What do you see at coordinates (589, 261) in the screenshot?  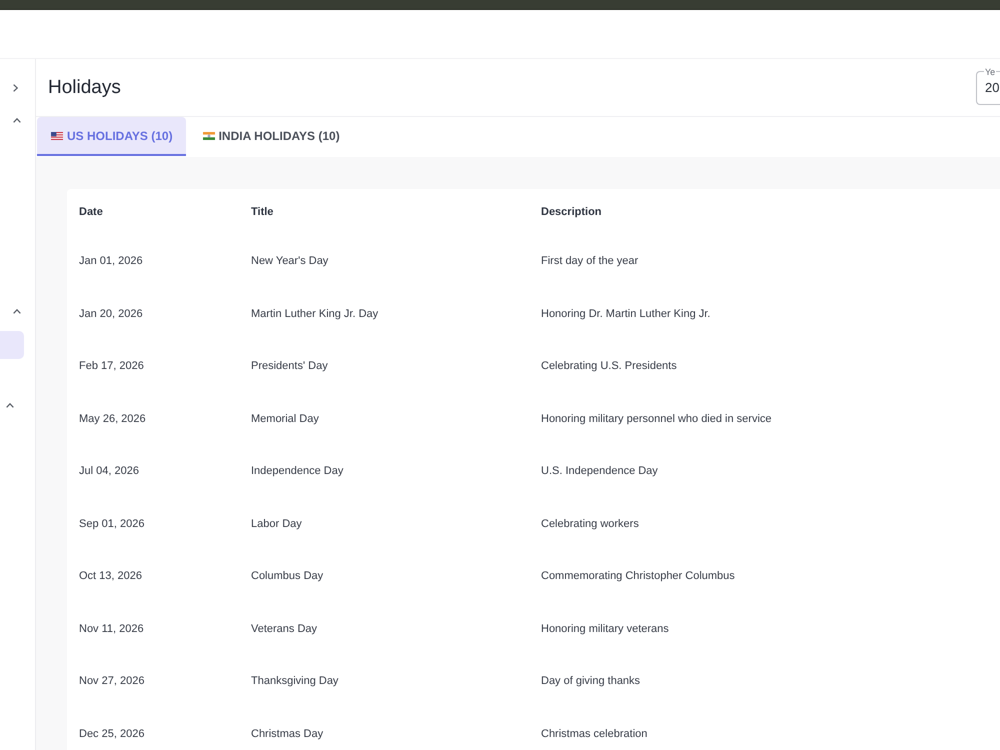 I see `table-cell: First day of the year` at bounding box center [589, 261].